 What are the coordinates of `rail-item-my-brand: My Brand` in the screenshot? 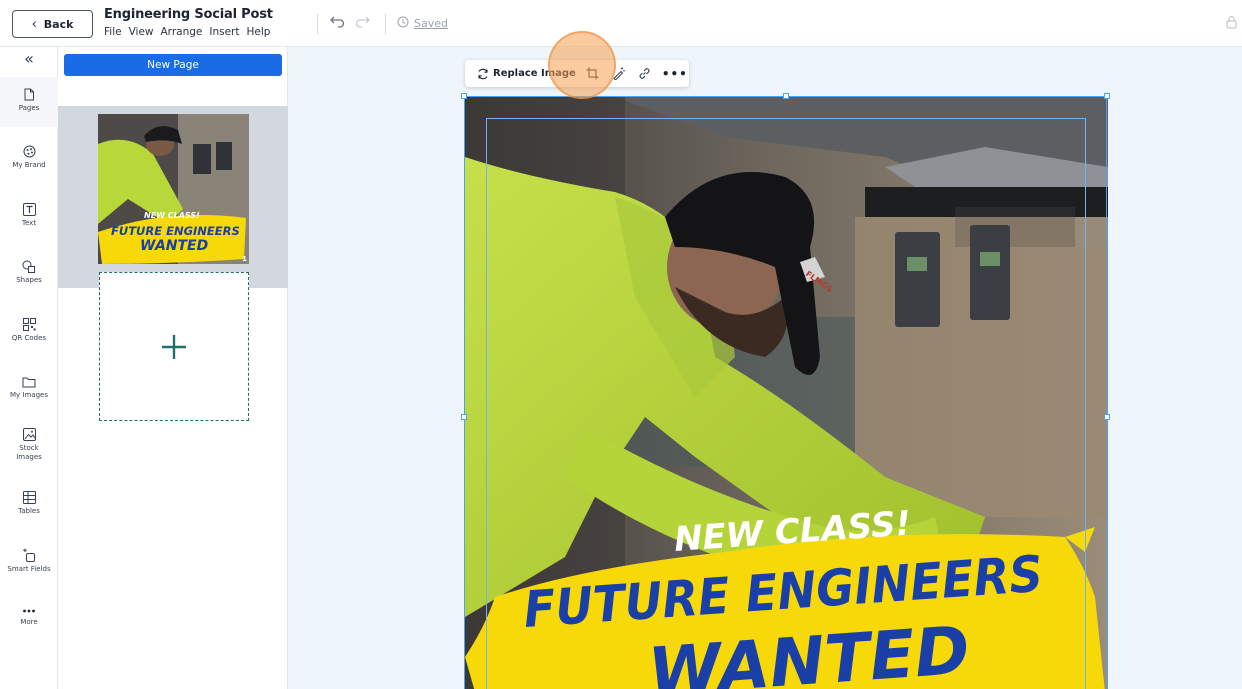 It's located at (29, 157).